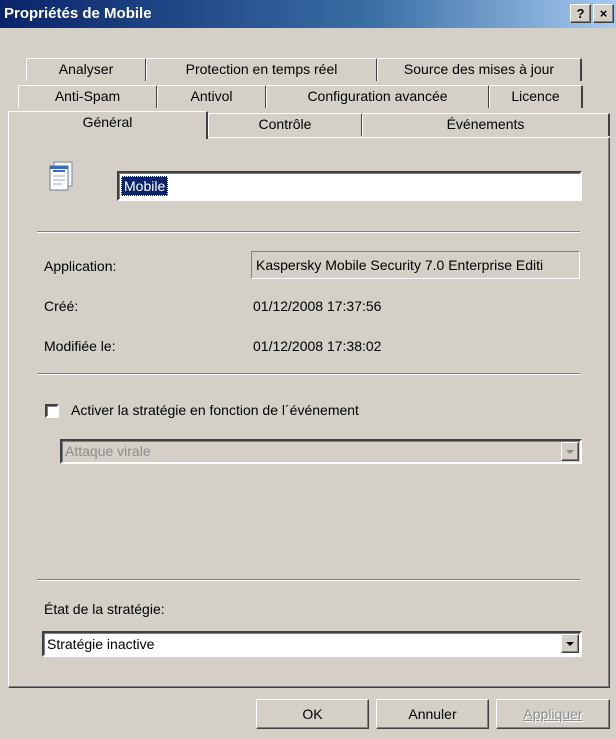  What do you see at coordinates (317, 306) in the screenshot?
I see `created-value: 01/12/2008 17:37:56` at bounding box center [317, 306].